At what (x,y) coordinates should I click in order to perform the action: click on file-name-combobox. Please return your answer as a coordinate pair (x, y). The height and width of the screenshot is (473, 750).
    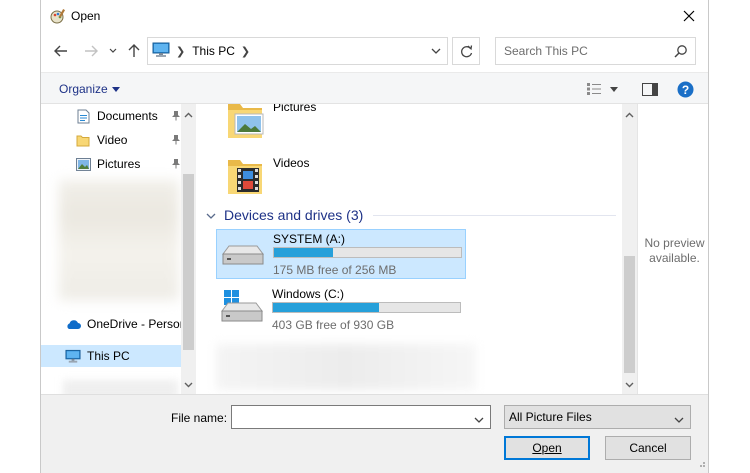
    Looking at the image, I should click on (361, 417).